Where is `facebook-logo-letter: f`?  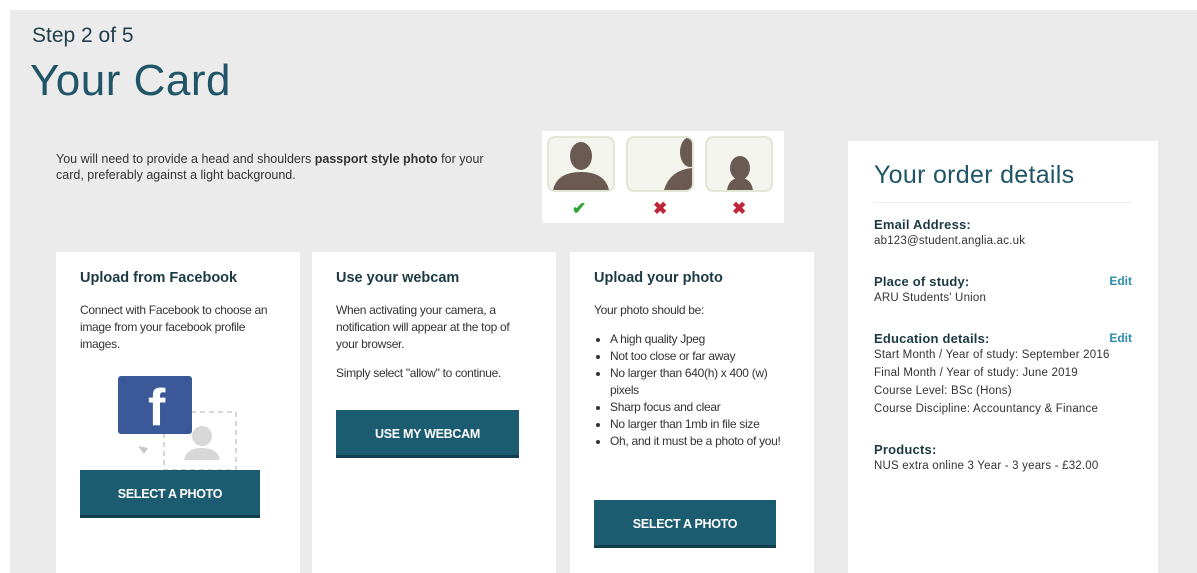
facebook-logo-letter: f is located at coordinates (157, 408).